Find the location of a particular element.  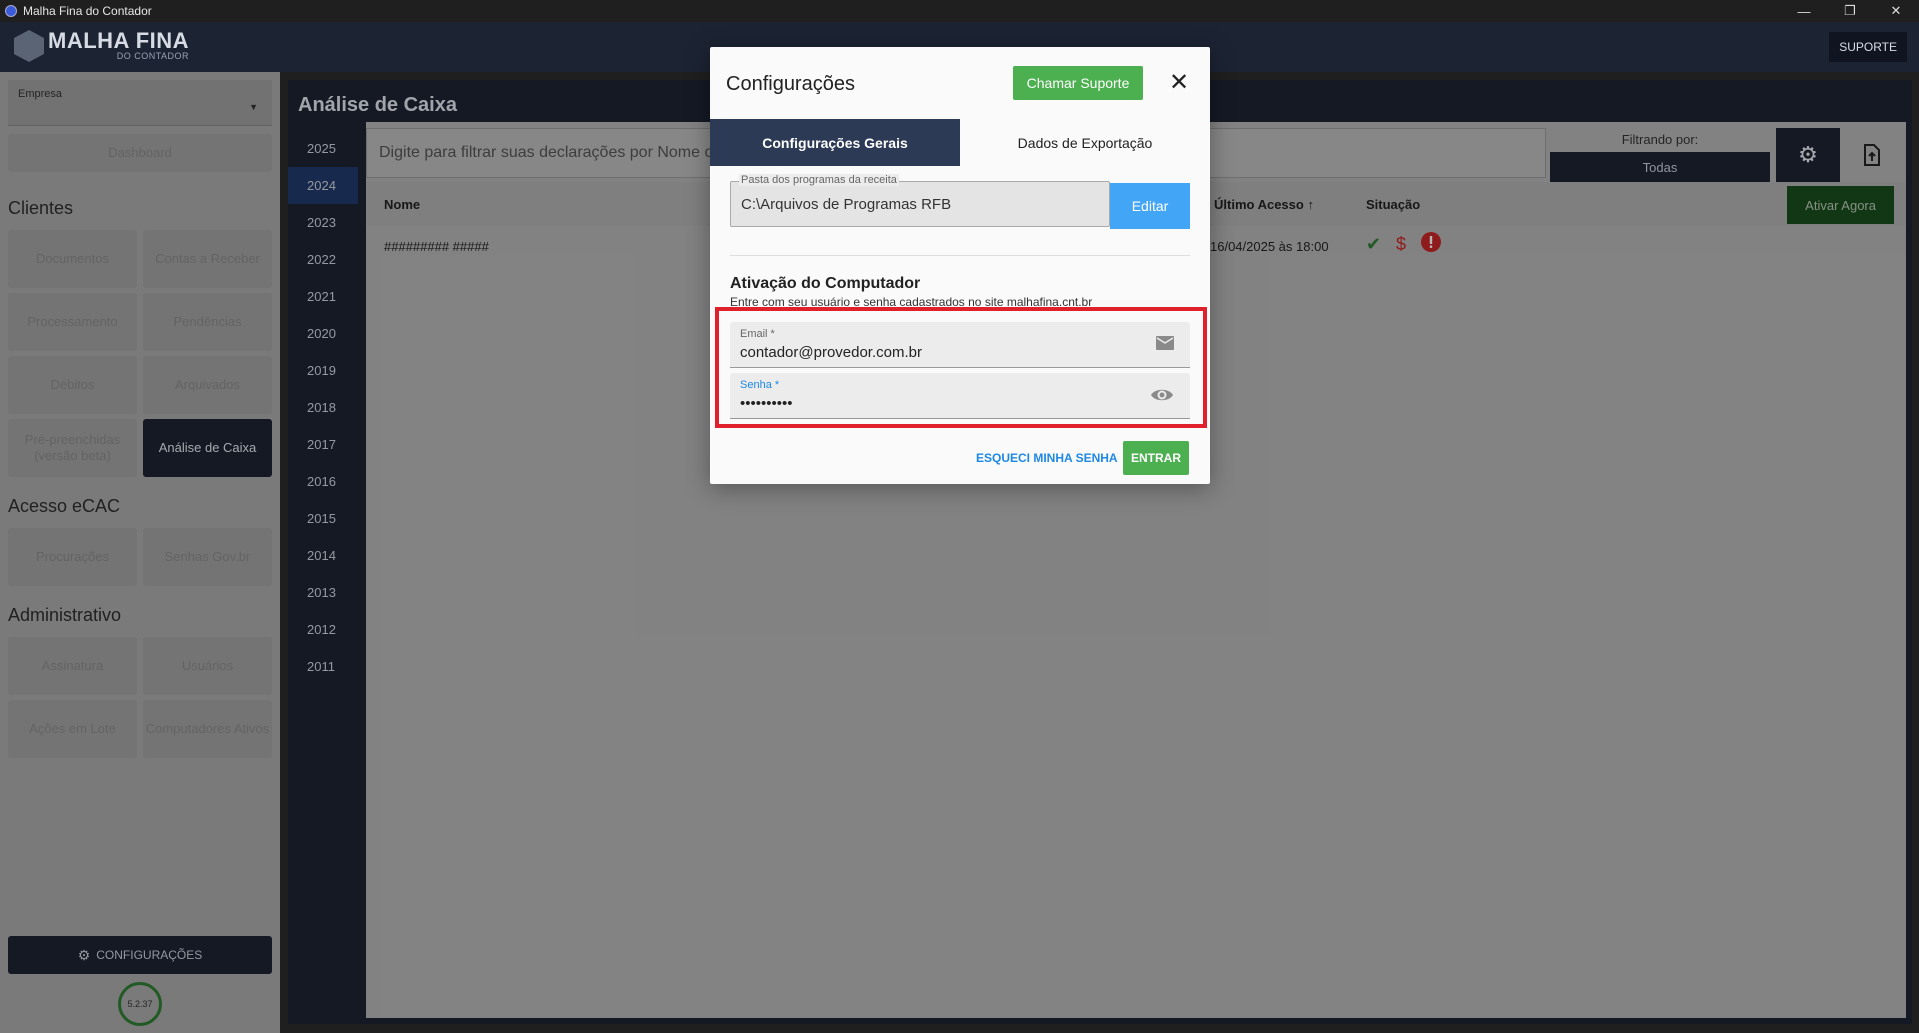

col-ultimo-acesso: Último Acesso ↑ is located at coordinates (1264, 204).